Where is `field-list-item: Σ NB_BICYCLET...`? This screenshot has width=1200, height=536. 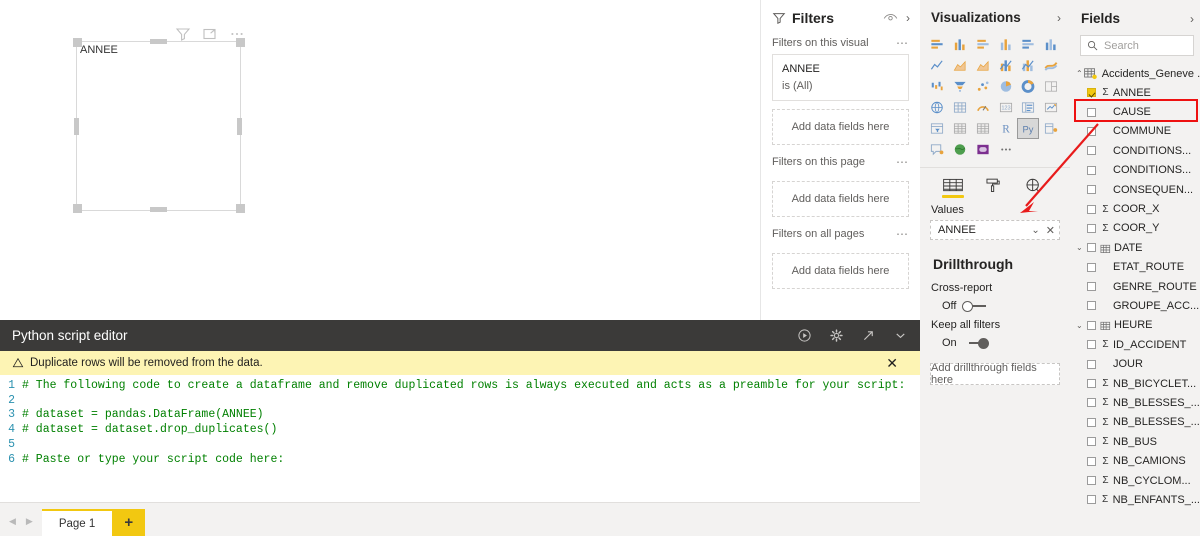 field-list-item: Σ NB_BICYCLET... is located at coordinates (1135, 383).